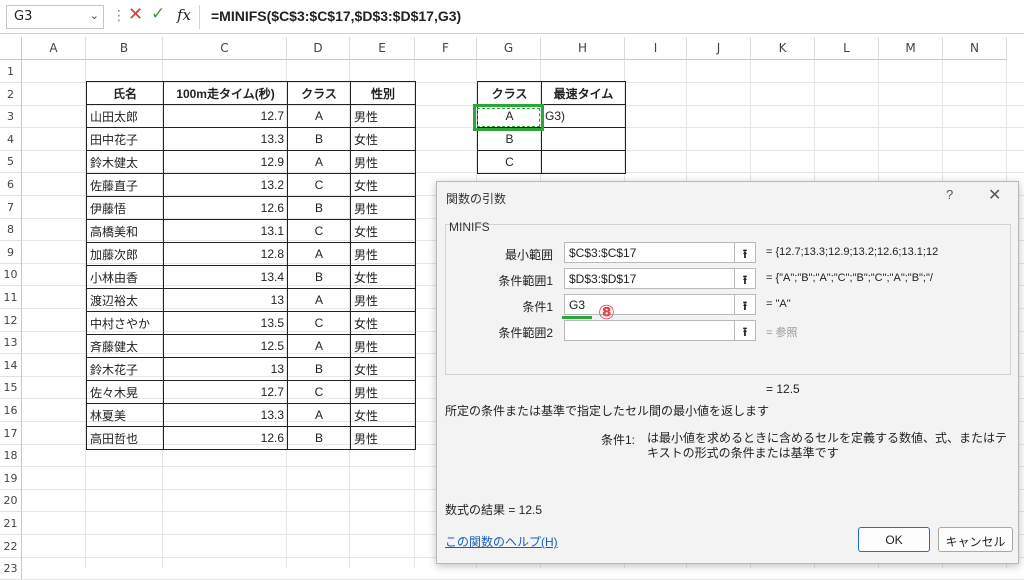 This screenshot has height=580, width=1024. What do you see at coordinates (11, 207) in the screenshot?
I see `row-header-7: 7` at bounding box center [11, 207].